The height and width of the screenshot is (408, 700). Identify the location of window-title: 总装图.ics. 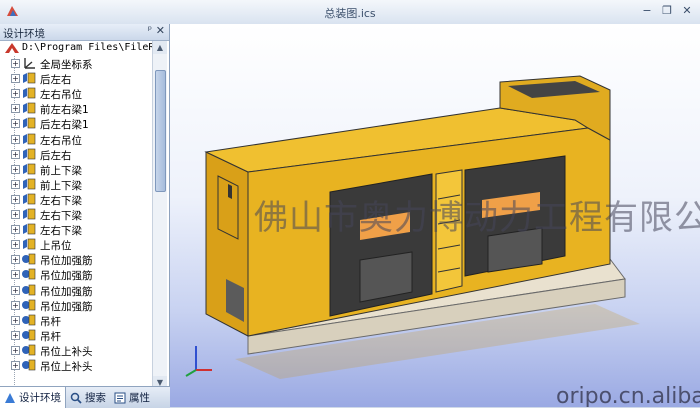
(350, 13).